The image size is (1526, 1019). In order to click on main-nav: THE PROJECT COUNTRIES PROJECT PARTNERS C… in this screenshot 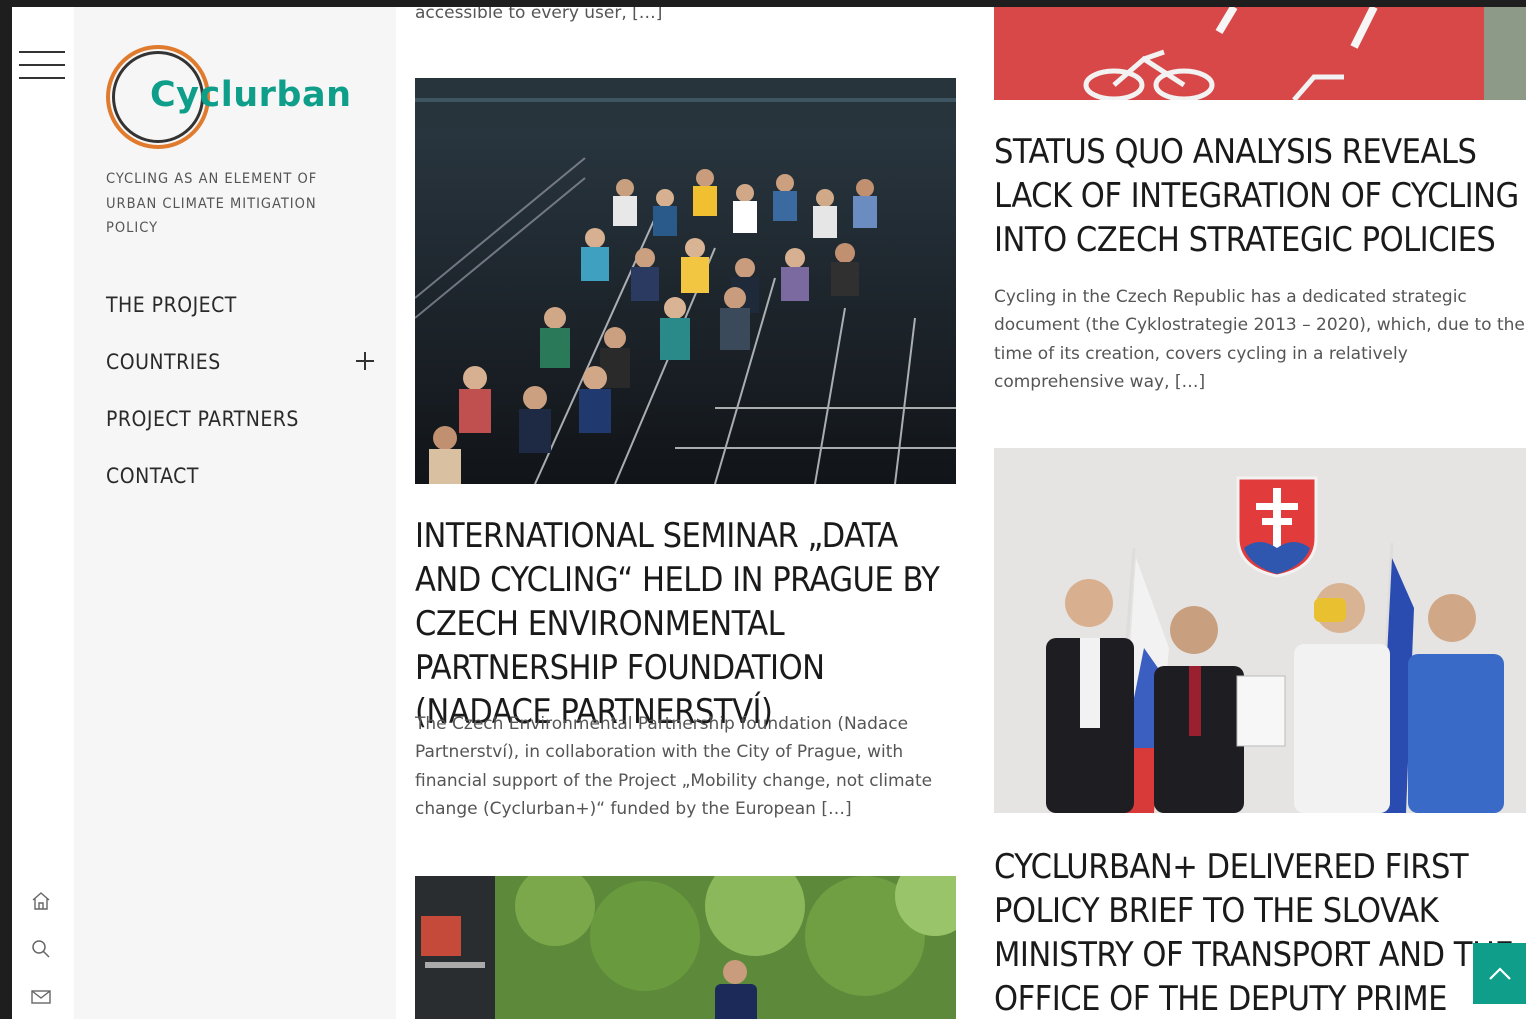, I will do `click(241, 401)`.